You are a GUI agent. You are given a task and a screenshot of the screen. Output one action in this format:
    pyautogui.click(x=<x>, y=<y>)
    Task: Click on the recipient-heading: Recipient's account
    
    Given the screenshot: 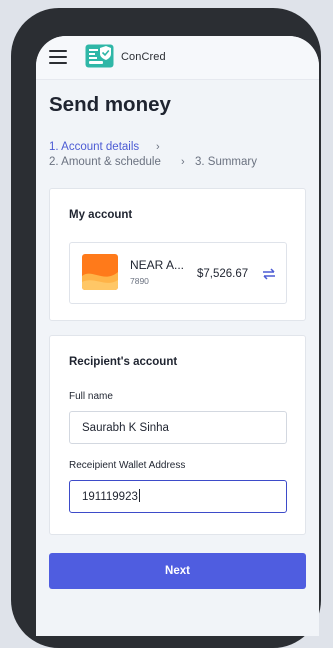 What is the action you would take?
    pyautogui.click(x=123, y=362)
    